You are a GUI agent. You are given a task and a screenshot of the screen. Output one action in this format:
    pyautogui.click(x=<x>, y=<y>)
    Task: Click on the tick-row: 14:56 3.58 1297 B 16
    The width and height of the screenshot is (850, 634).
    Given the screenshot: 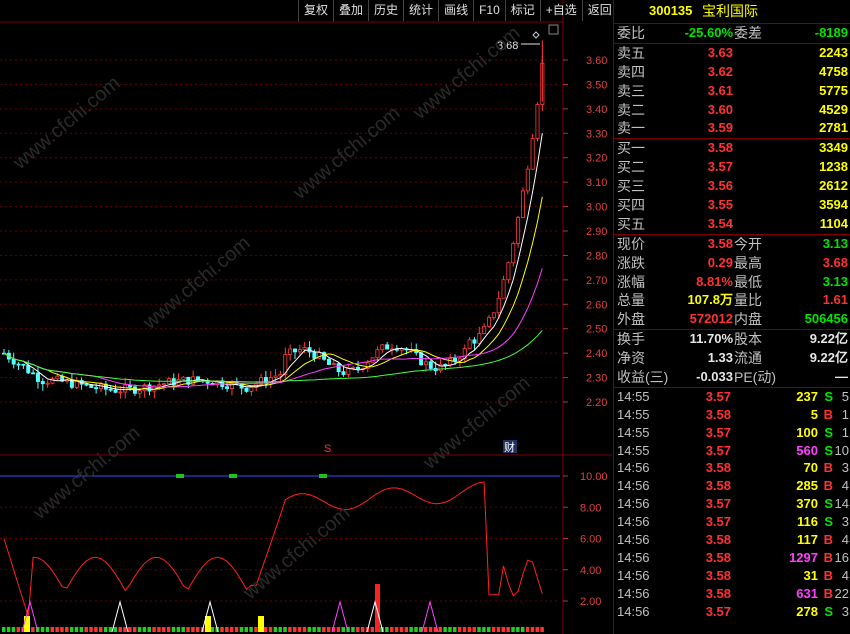 What is the action you would take?
    pyautogui.click(x=732, y=558)
    